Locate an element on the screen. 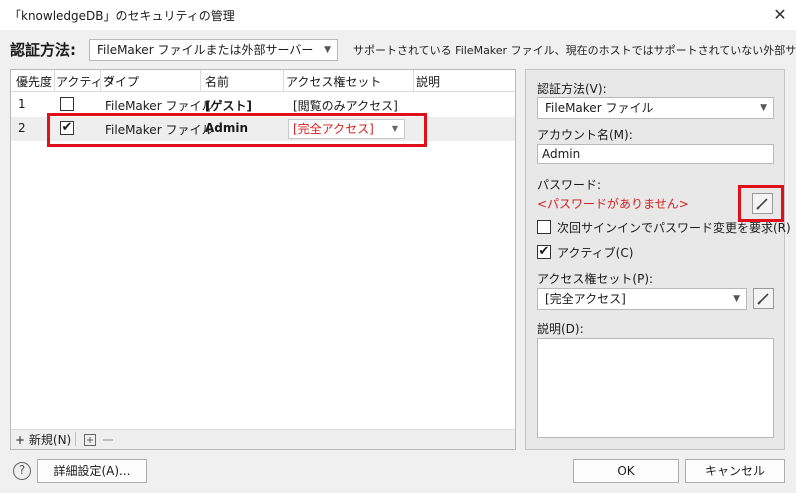  row-name: [ゲスト] is located at coordinates (228, 106).